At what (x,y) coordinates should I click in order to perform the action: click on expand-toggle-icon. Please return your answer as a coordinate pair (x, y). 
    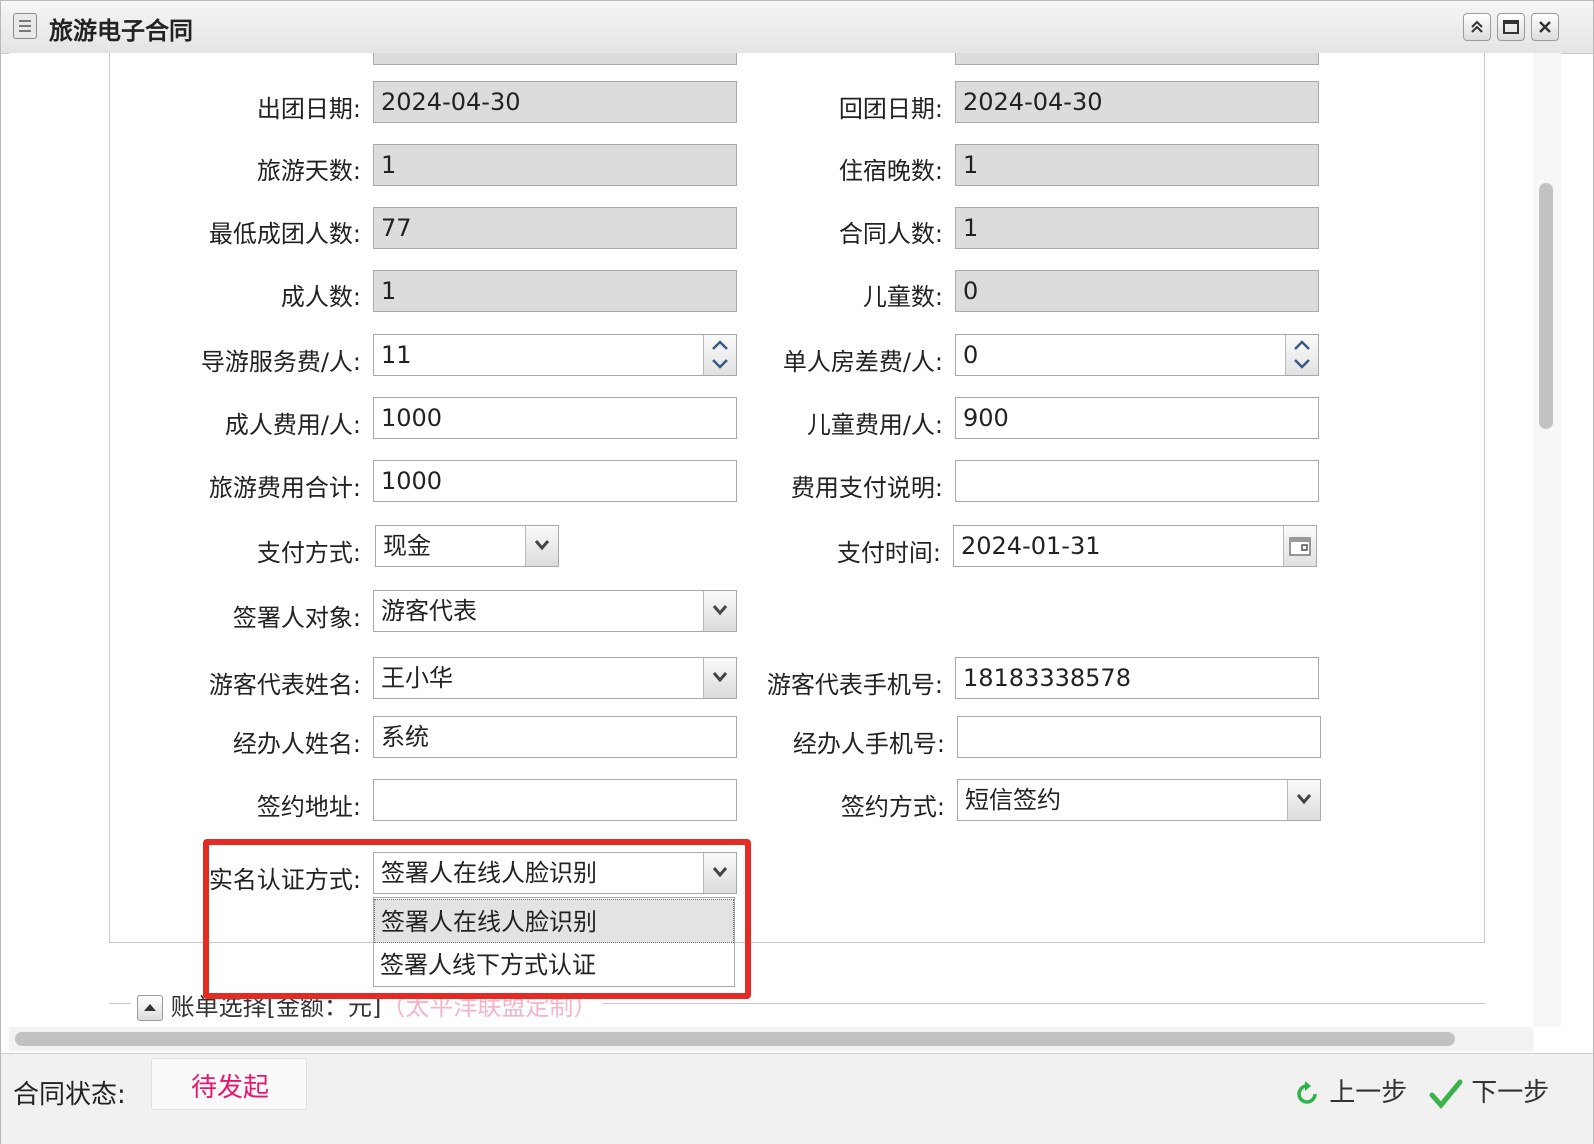
    Looking at the image, I should click on (150, 1008).